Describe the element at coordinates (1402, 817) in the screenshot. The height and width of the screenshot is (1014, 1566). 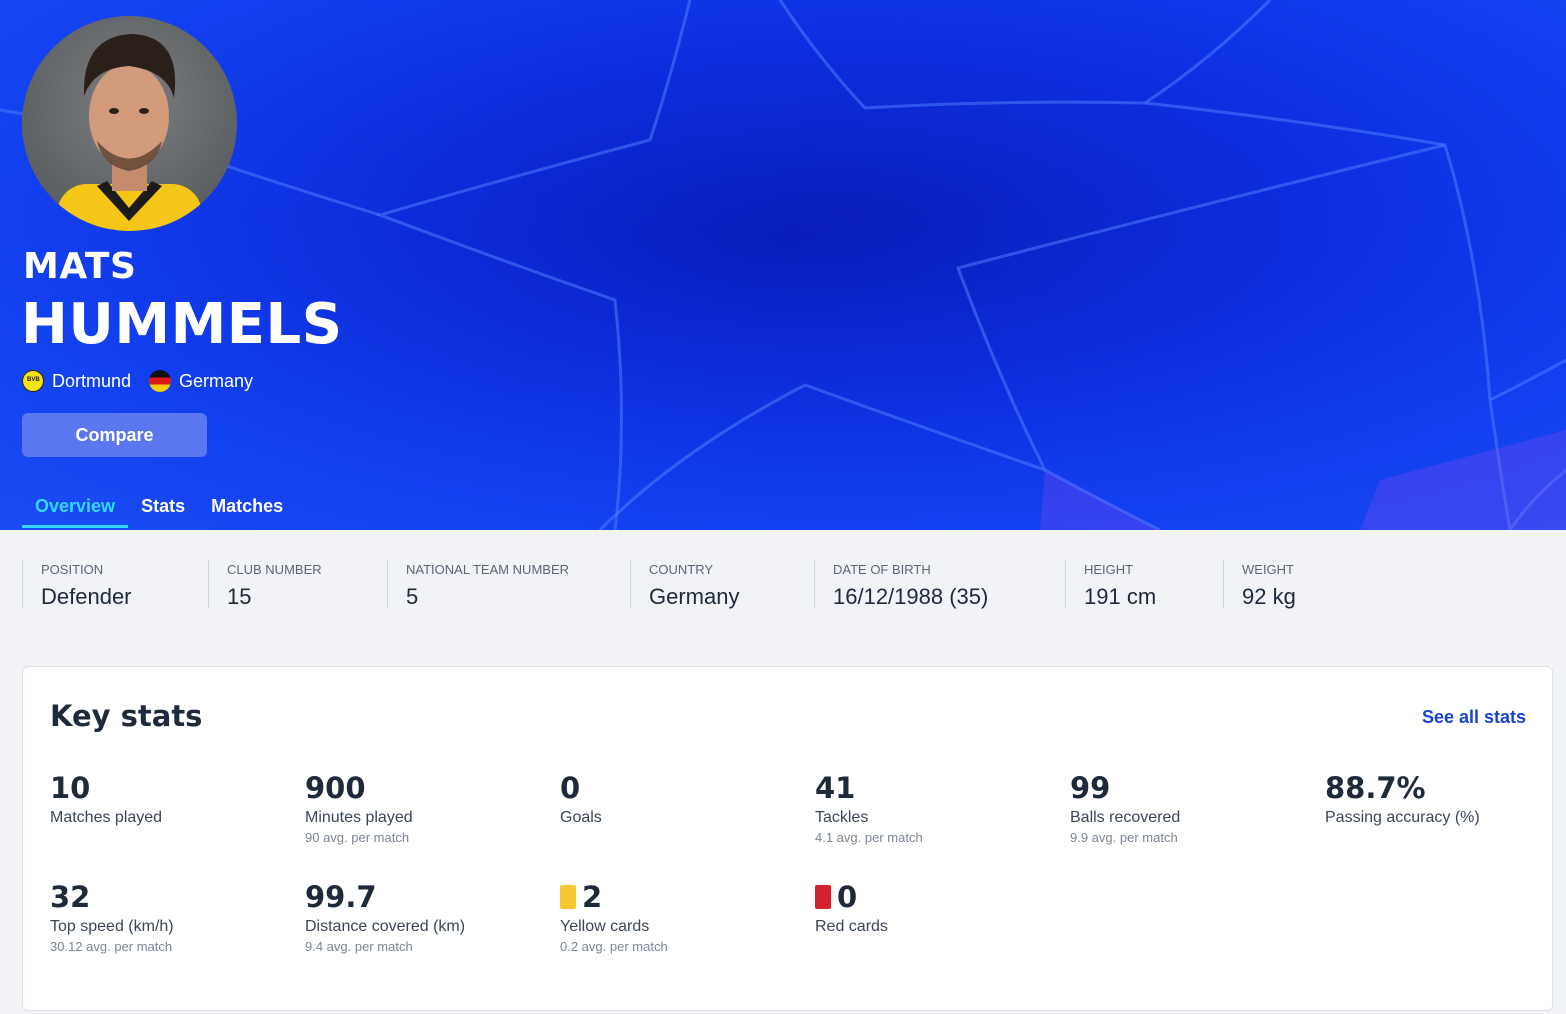
I see `stat-label: Passing accuracy (%)` at that location.